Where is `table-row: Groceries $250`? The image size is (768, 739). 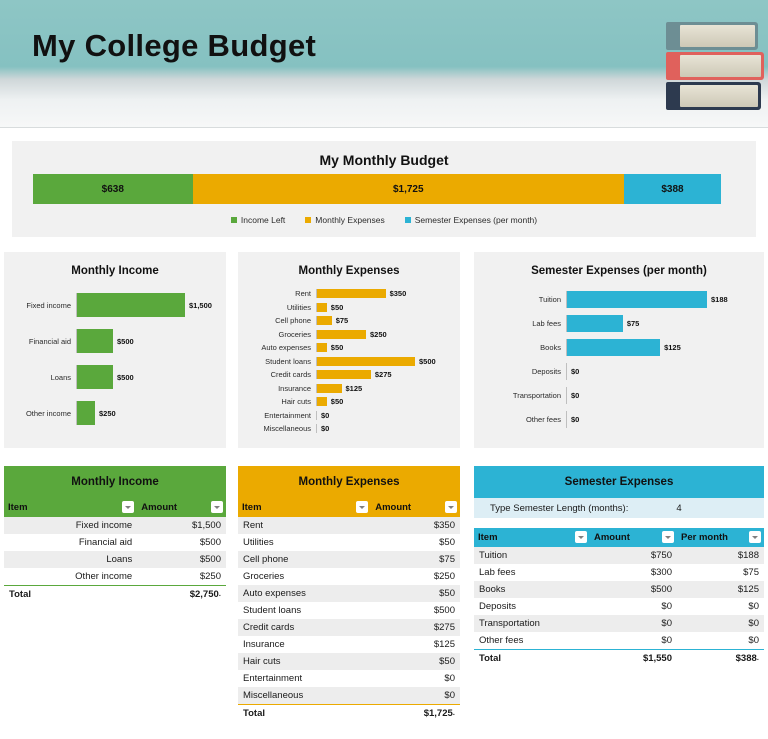
table-row: Groceries $250 is located at coordinates (349, 576).